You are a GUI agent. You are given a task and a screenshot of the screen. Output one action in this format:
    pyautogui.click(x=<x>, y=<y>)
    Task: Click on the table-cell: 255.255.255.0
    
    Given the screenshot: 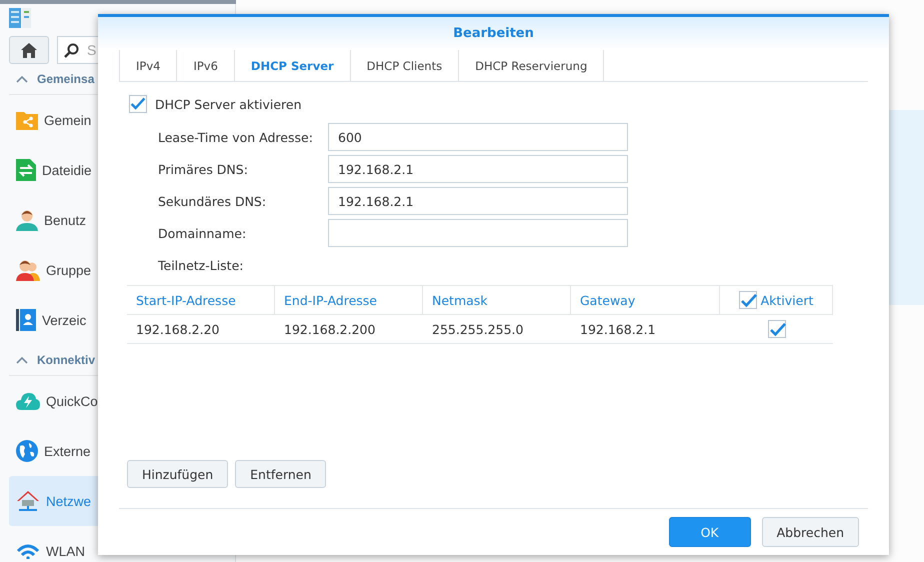 What is the action you would take?
    pyautogui.click(x=478, y=329)
    